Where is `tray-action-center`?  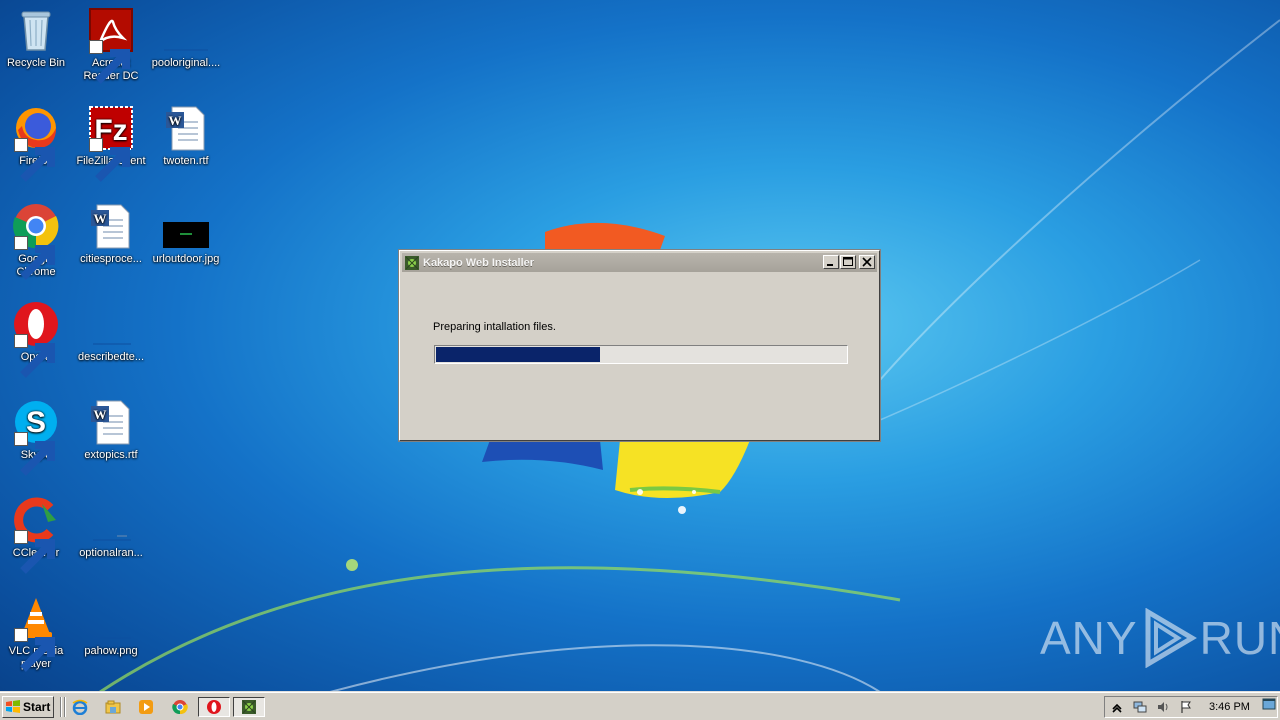 tray-action-center is located at coordinates (1186, 707).